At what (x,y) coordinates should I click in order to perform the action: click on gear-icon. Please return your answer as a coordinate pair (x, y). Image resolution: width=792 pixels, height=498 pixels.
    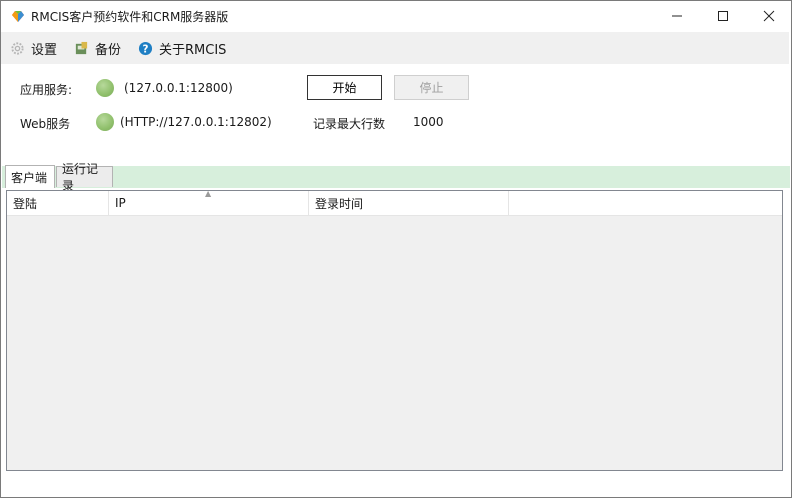
    Looking at the image, I should click on (17, 48).